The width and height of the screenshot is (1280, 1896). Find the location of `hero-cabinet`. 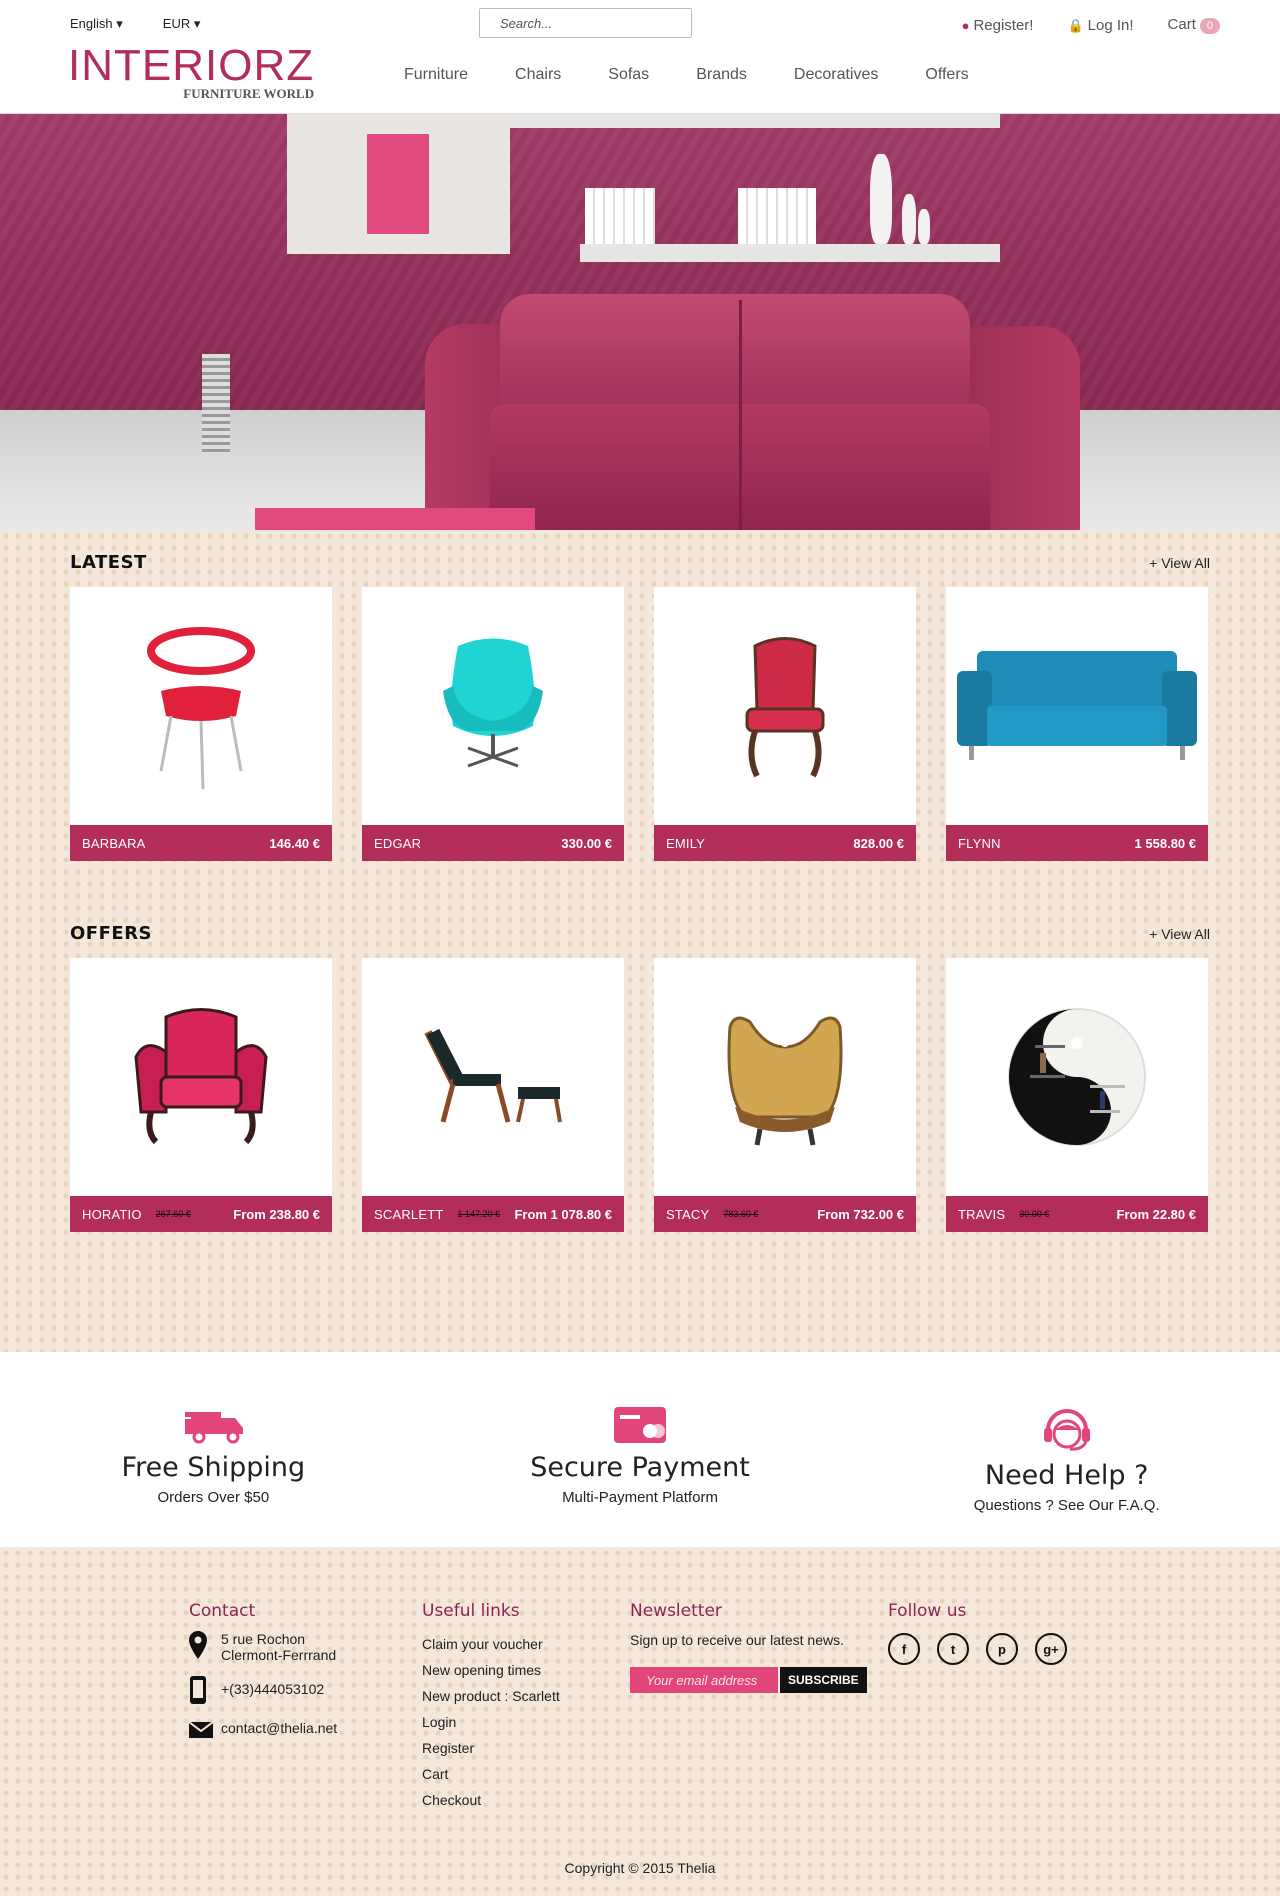

hero-cabinet is located at coordinates (398, 184).